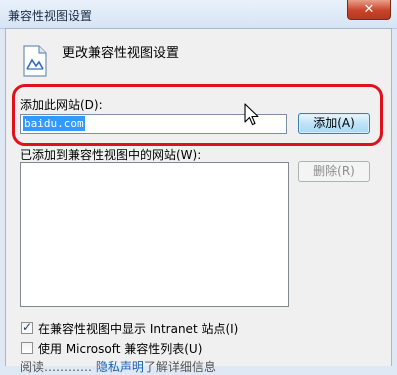 This screenshot has width=397, height=375. I want to click on checkmark-icon: ✓, so click(27, 327).